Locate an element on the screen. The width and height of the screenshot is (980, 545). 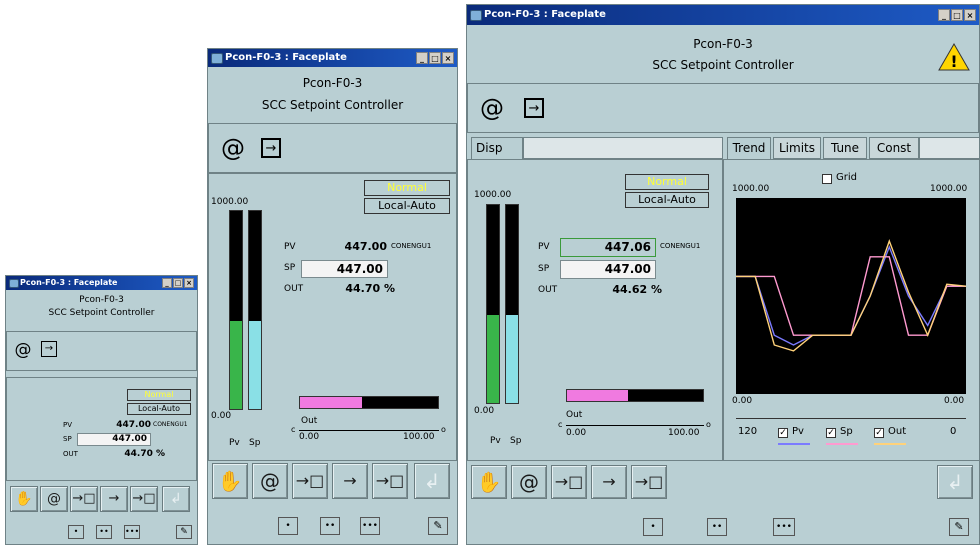
pv-label: PV is located at coordinates (290, 247).